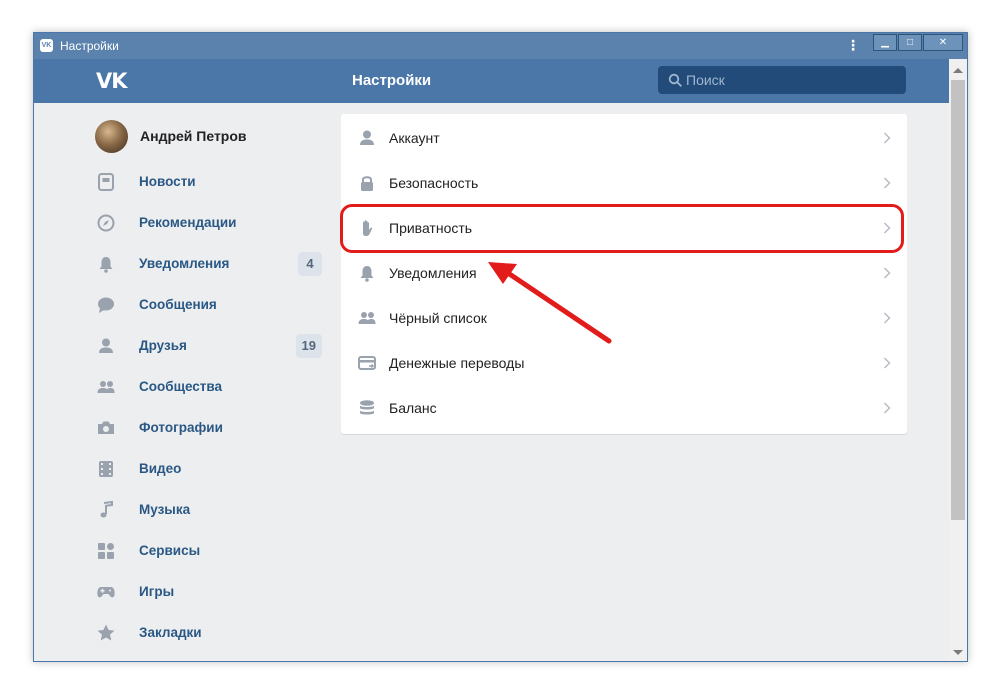 The height and width of the screenshot is (693, 1000). I want to click on sidebar-item-notifications: Уведомления 4, so click(208, 263).